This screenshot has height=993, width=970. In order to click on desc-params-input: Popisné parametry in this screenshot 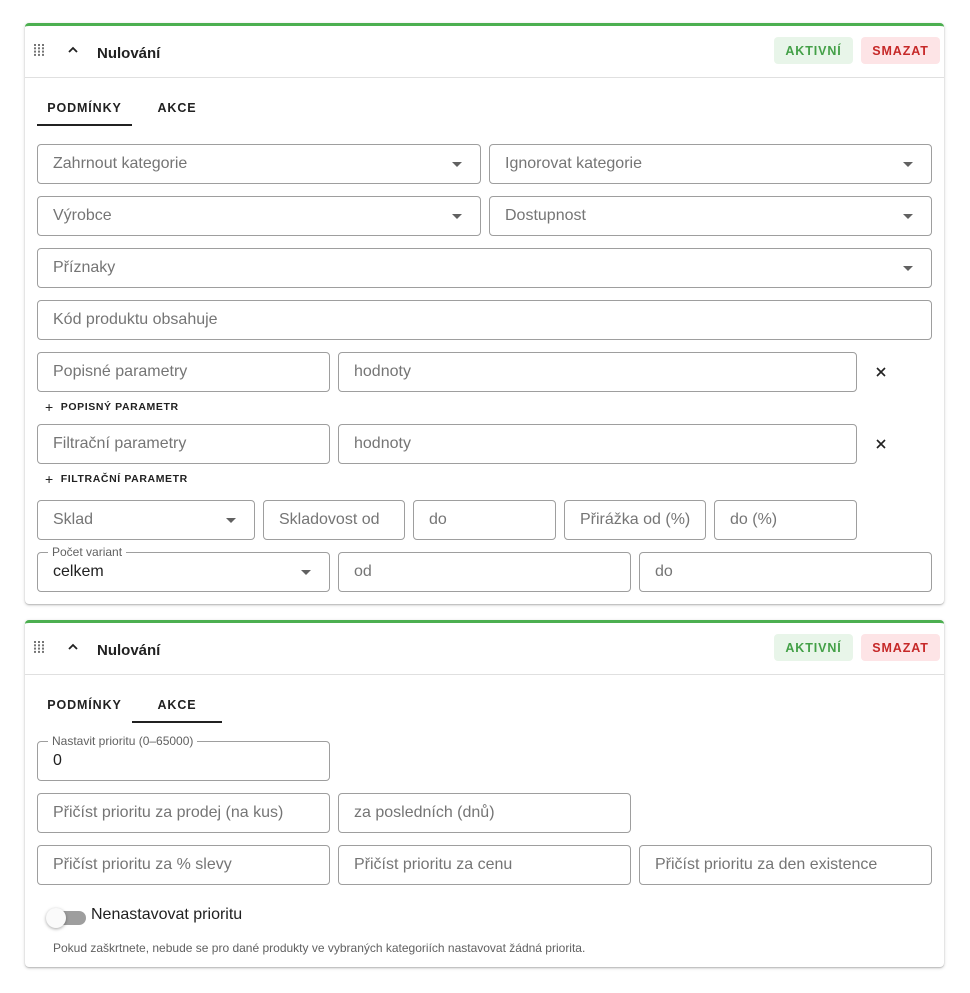, I will do `click(183, 372)`.